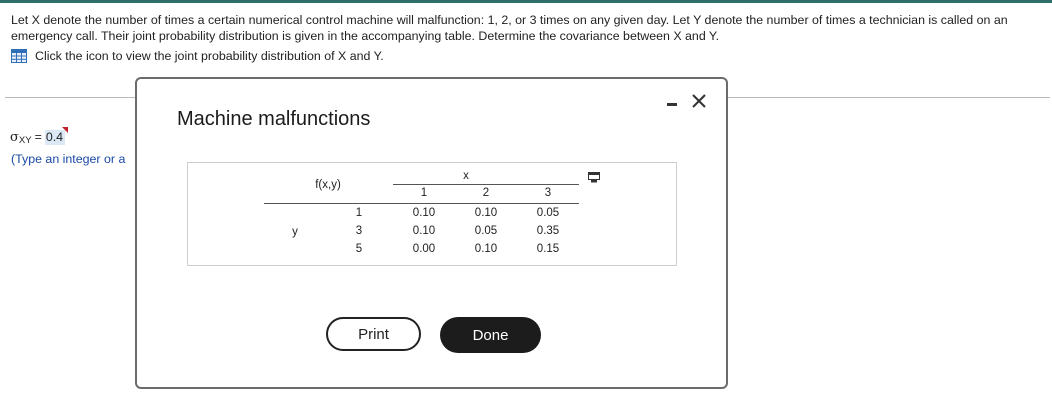 The image size is (1052, 420). What do you see at coordinates (548, 193) in the screenshot?
I see `x-value: 3` at bounding box center [548, 193].